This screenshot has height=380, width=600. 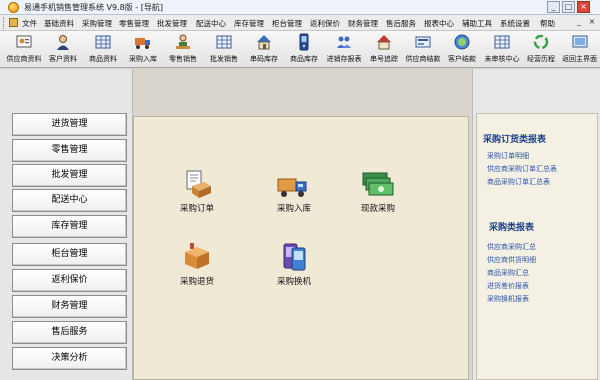 I want to click on report-link: 供应商采购订单汇总表, so click(x=522, y=169).